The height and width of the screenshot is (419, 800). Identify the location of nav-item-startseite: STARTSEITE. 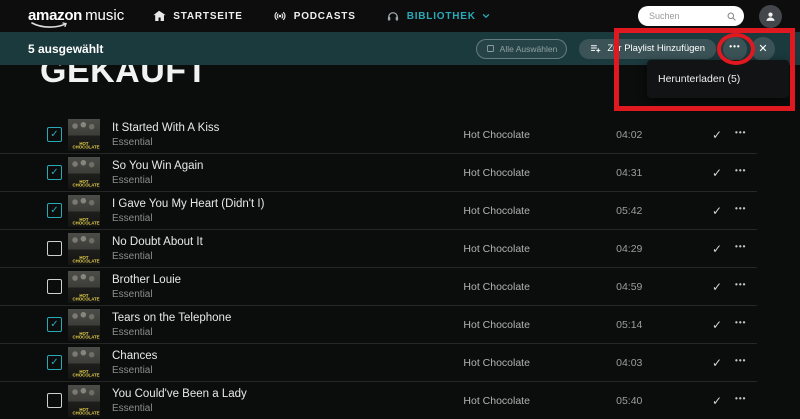
(197, 16).